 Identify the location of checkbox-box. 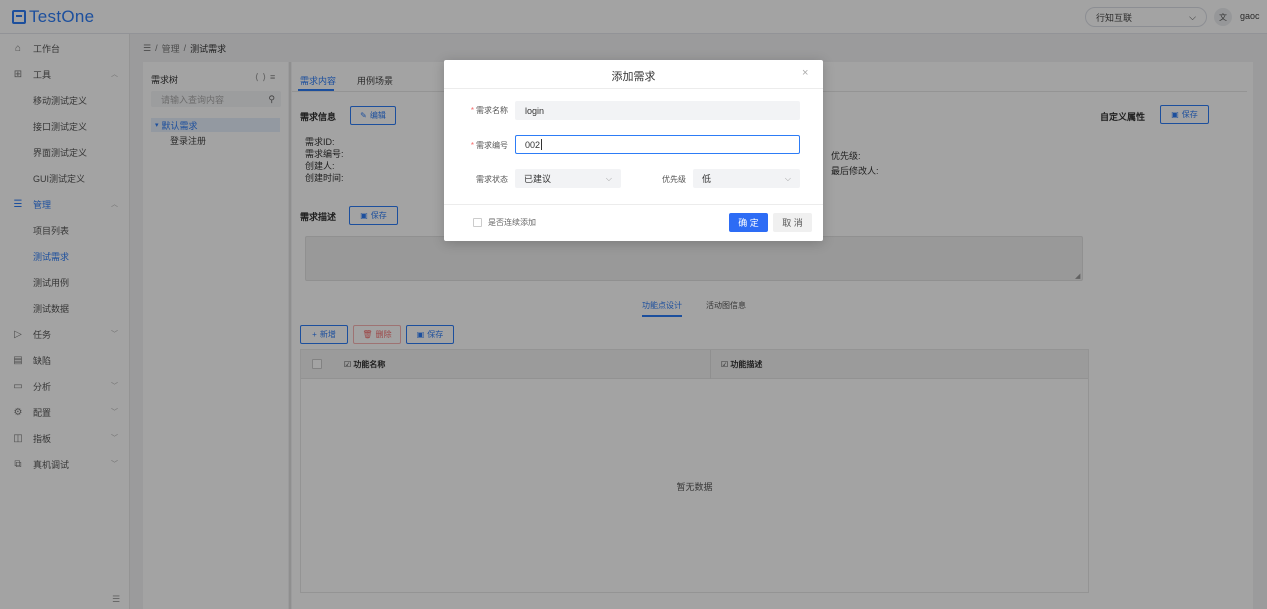
(477, 222).